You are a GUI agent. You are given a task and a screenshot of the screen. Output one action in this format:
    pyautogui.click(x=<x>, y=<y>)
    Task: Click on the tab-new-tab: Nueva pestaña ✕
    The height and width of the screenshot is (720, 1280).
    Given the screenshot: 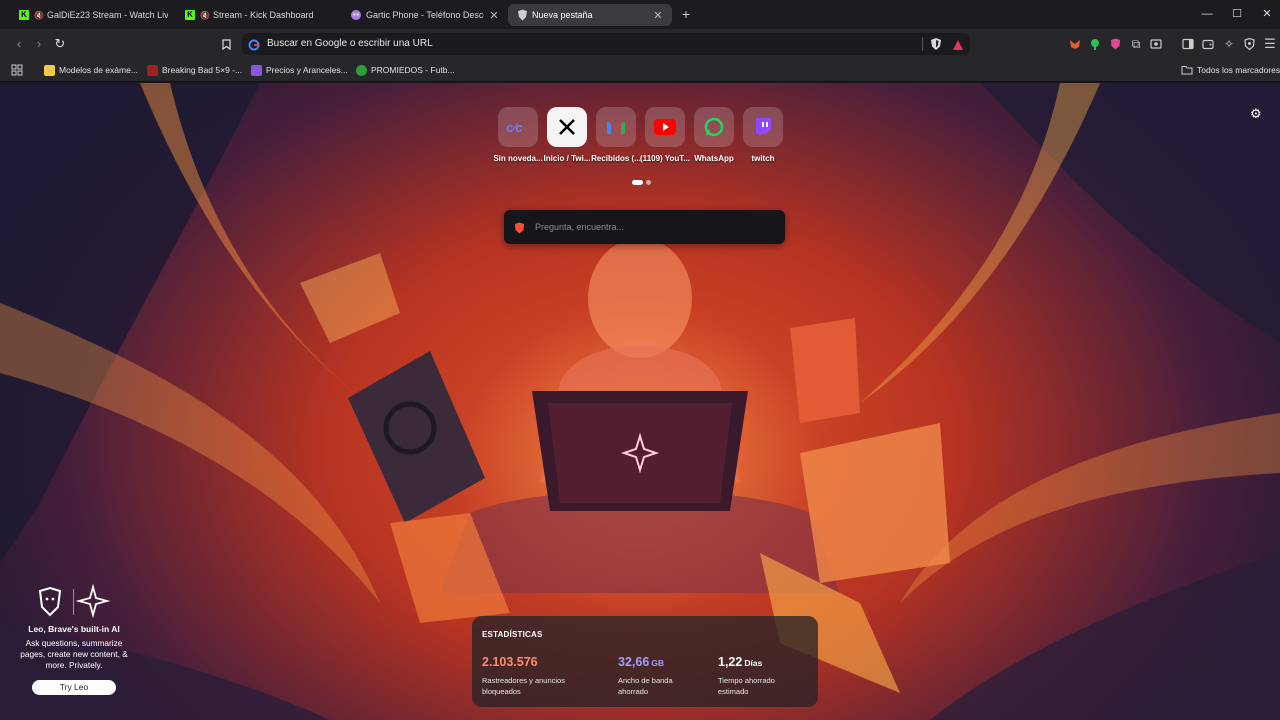 What is the action you would take?
    pyautogui.click(x=590, y=15)
    